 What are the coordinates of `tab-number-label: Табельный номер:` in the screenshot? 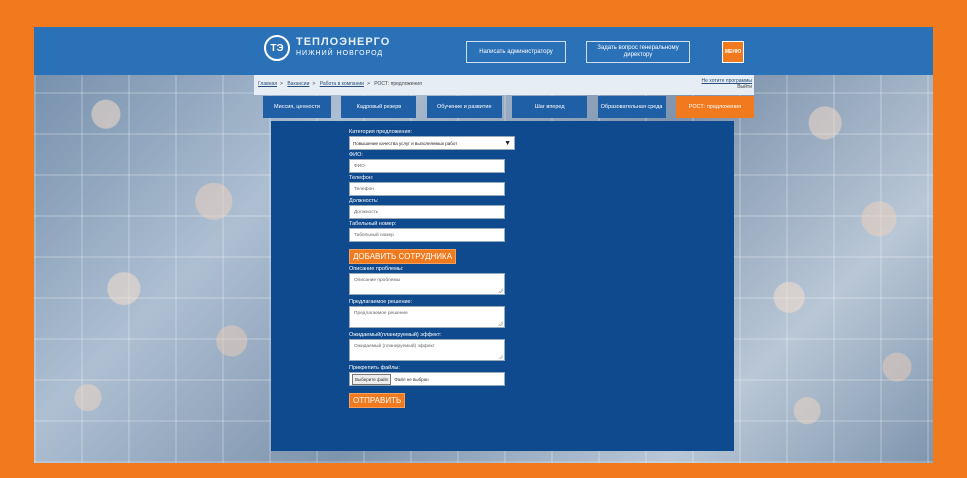 It's located at (373, 224).